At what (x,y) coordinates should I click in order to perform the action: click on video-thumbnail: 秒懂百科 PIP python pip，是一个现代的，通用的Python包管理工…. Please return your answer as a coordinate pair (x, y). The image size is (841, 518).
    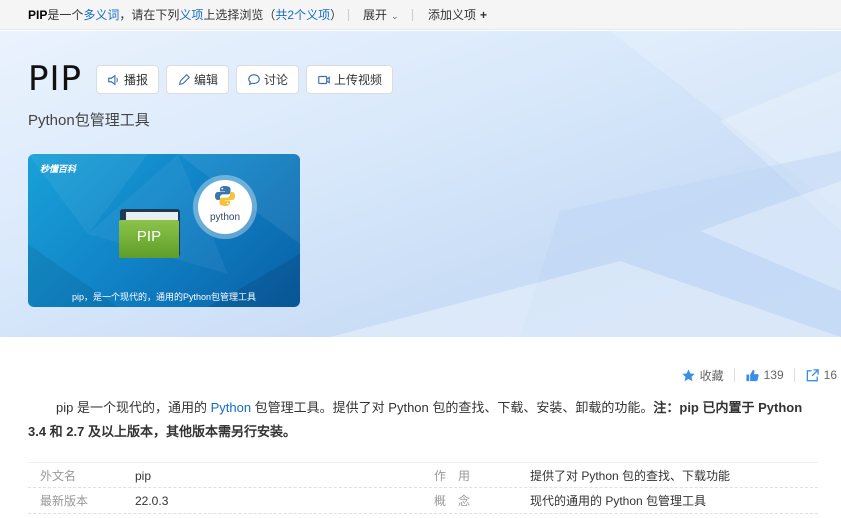
    Looking at the image, I should click on (164, 230).